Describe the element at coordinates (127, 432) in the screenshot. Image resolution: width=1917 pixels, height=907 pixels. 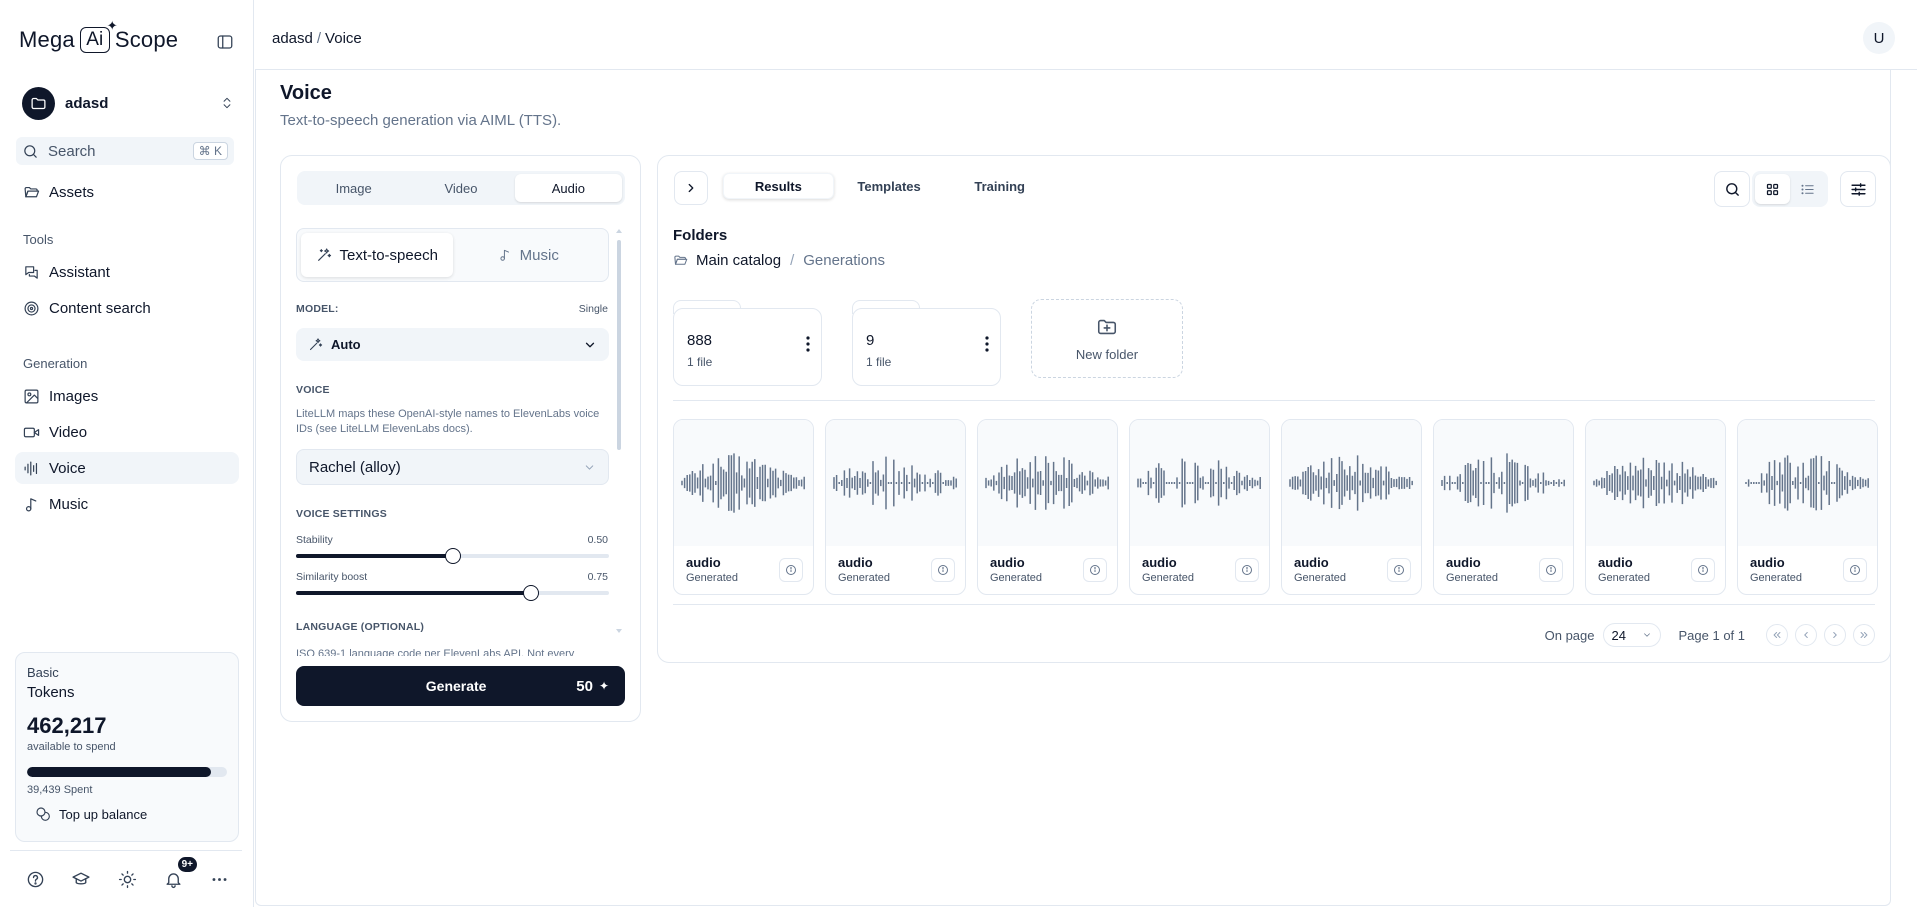
I see `sidebar-item-video: Video` at that location.